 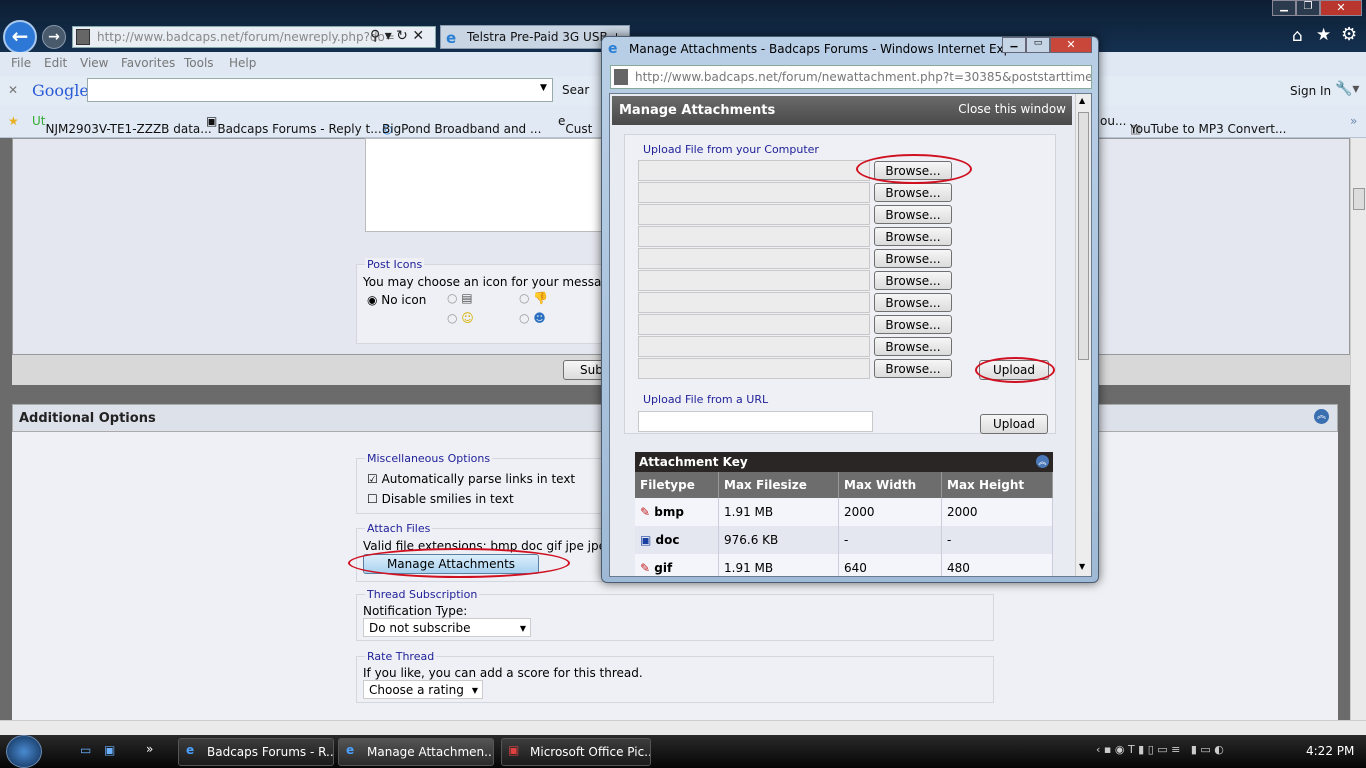 What do you see at coordinates (54, 37) in the screenshot?
I see `forward-button: →` at bounding box center [54, 37].